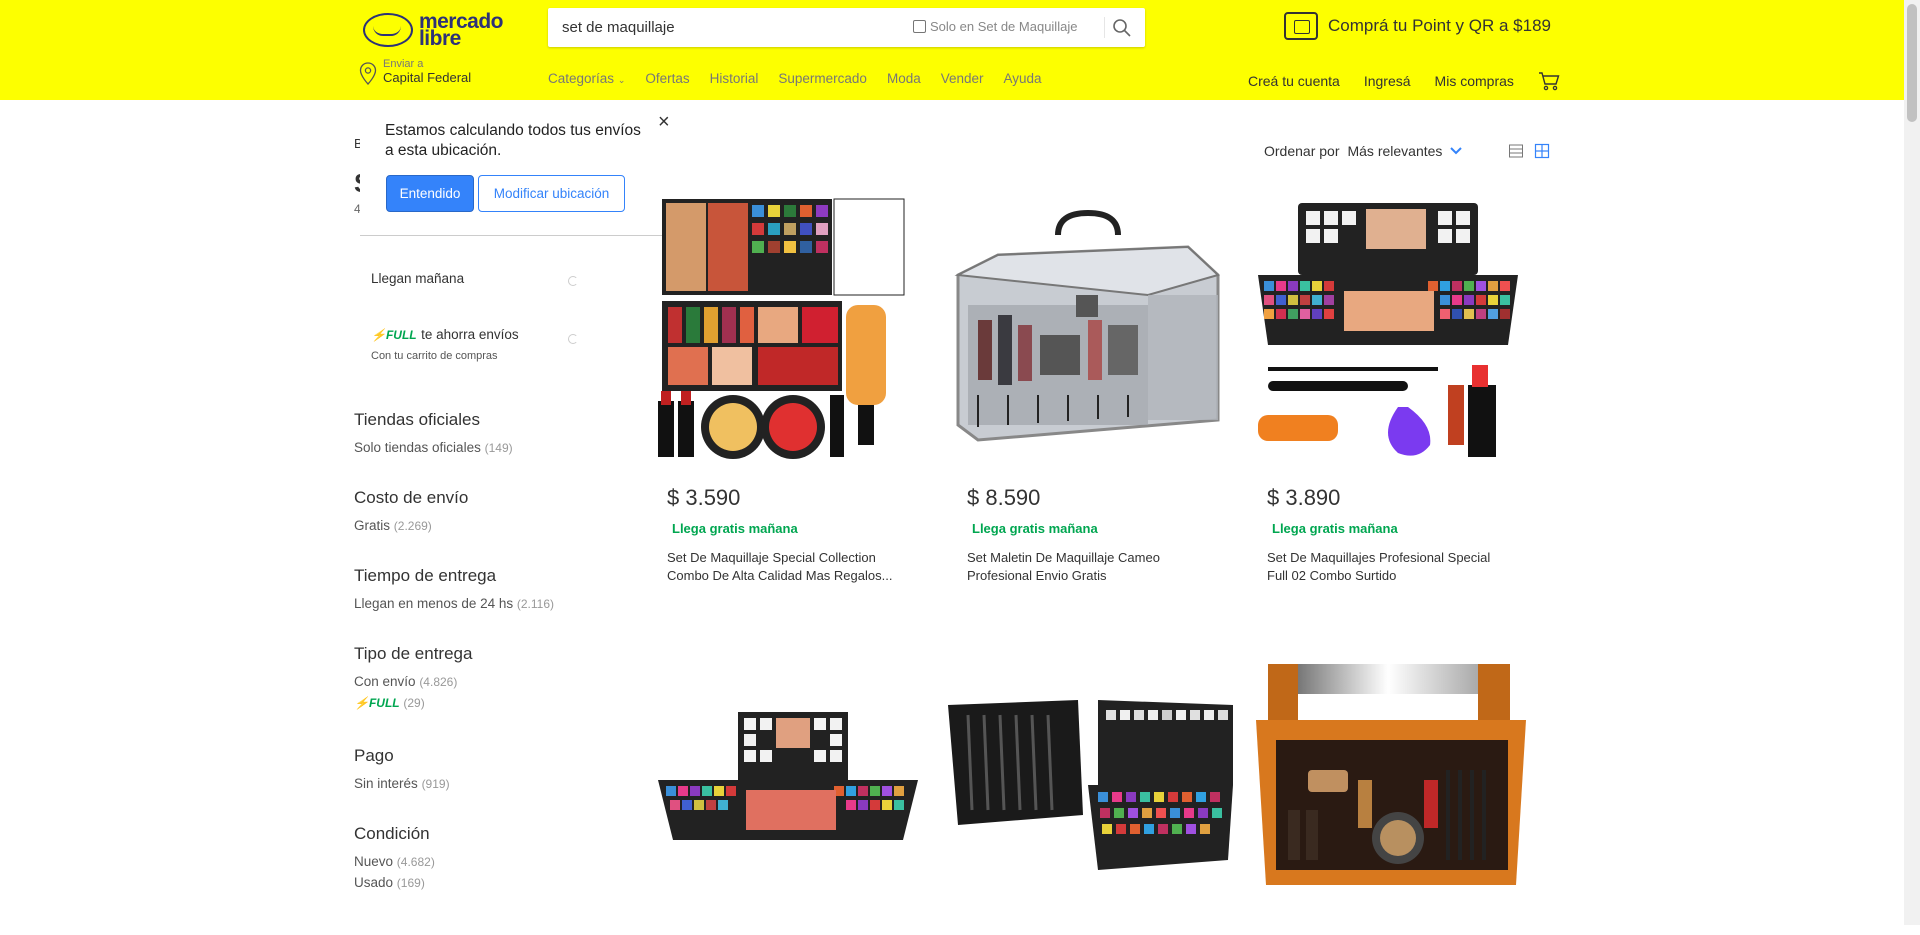 The height and width of the screenshot is (935, 1920). I want to click on nav-historial: Historial, so click(734, 78).